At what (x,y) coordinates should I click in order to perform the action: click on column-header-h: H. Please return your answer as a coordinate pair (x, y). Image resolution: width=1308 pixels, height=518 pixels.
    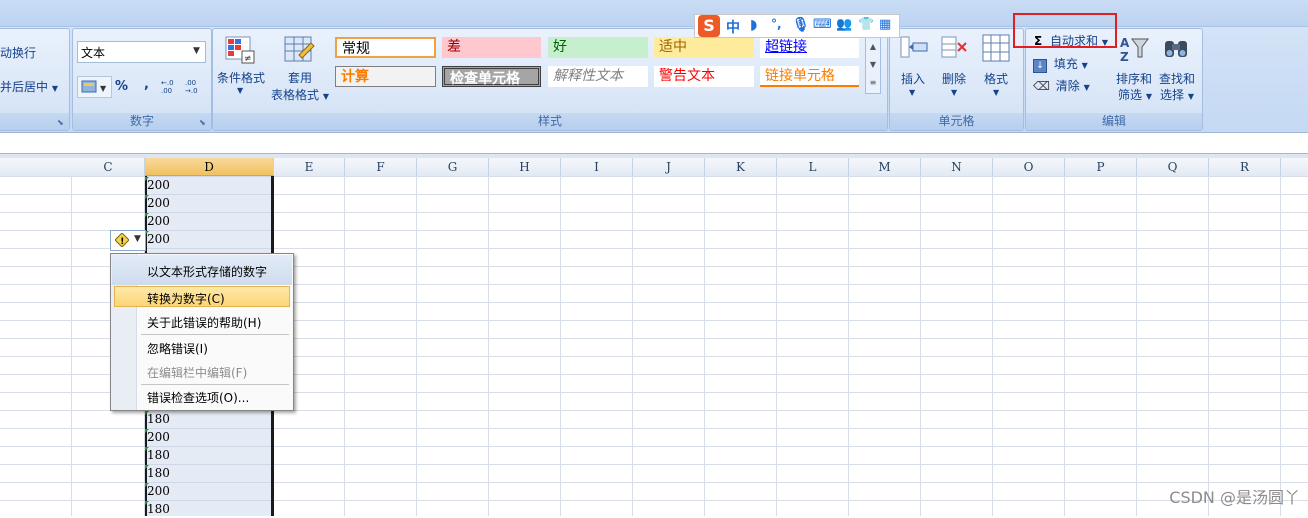
    Looking at the image, I should click on (525, 167).